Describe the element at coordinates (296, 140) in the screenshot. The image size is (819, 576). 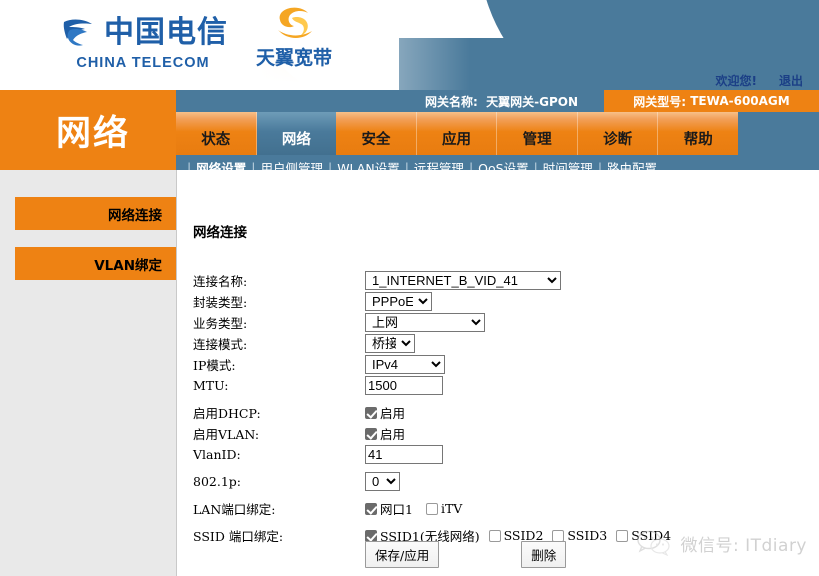
I see `tab-label: 网络` at that location.